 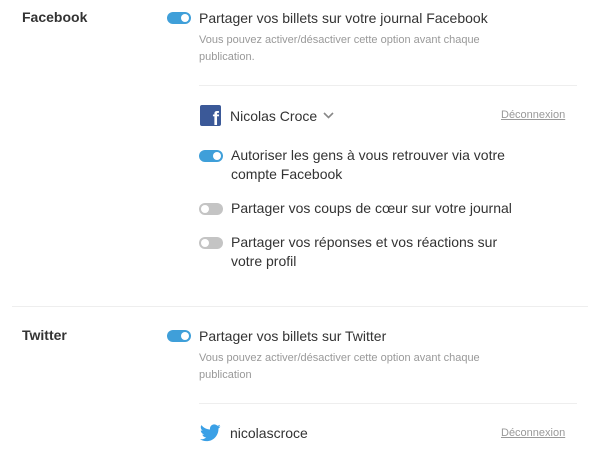 I want to click on twitter-account-name: nicolascroce, so click(x=269, y=433).